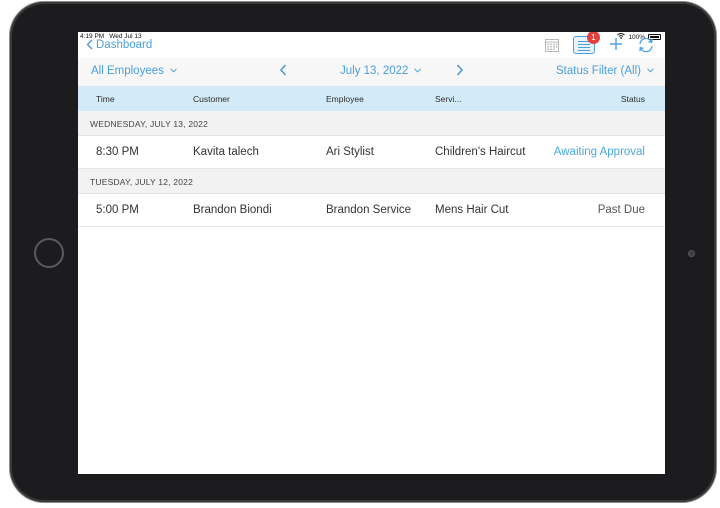  What do you see at coordinates (599, 152) in the screenshot?
I see `row-status: Awaiting Approval` at bounding box center [599, 152].